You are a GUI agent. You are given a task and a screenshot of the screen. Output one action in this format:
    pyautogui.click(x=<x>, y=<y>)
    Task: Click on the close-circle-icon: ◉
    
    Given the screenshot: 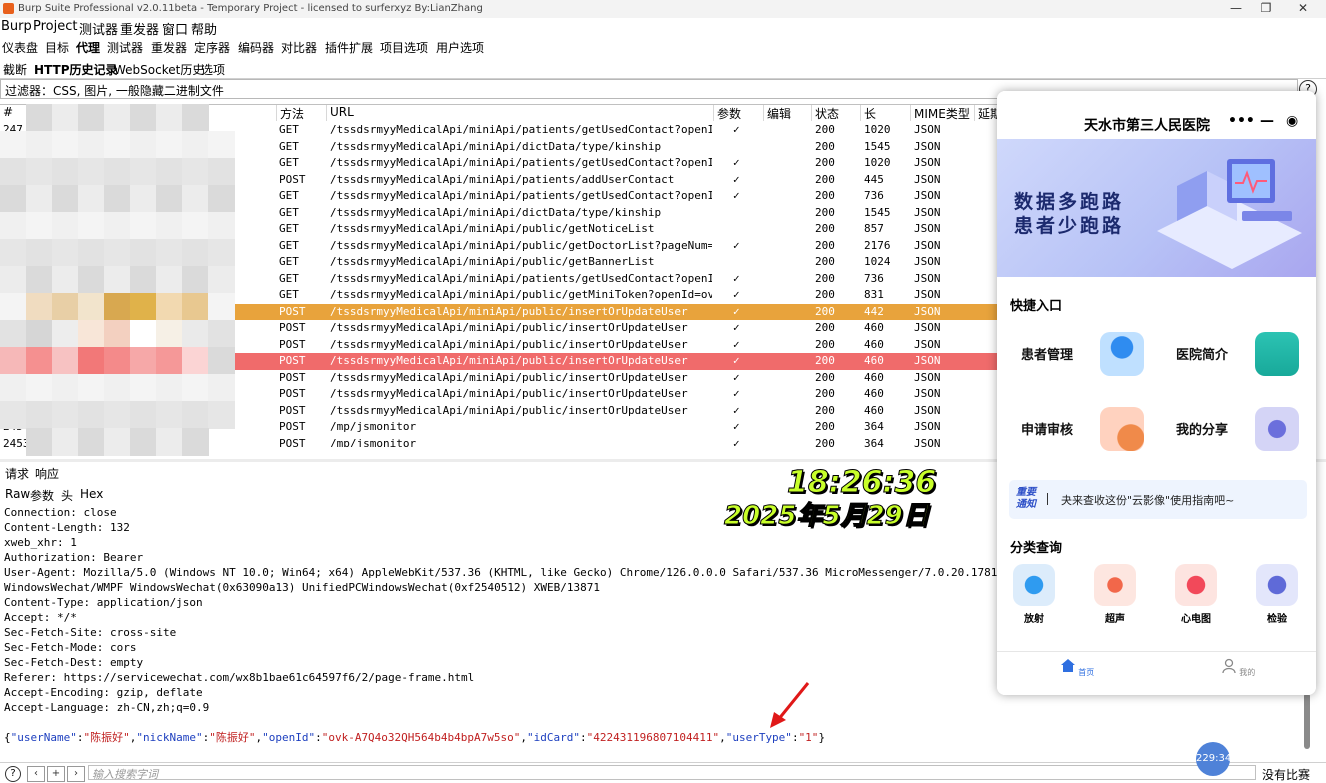 What is the action you would take?
    pyautogui.click(x=1292, y=121)
    